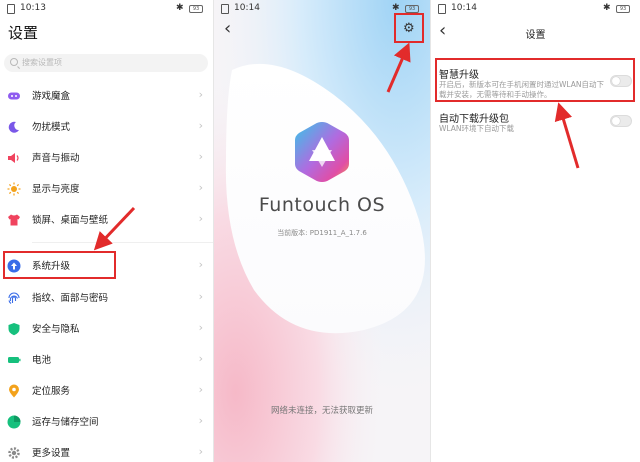  Describe the element at coordinates (70, 220) in the screenshot. I see `settings-item-label: 锁屏、桌面与壁纸` at that location.